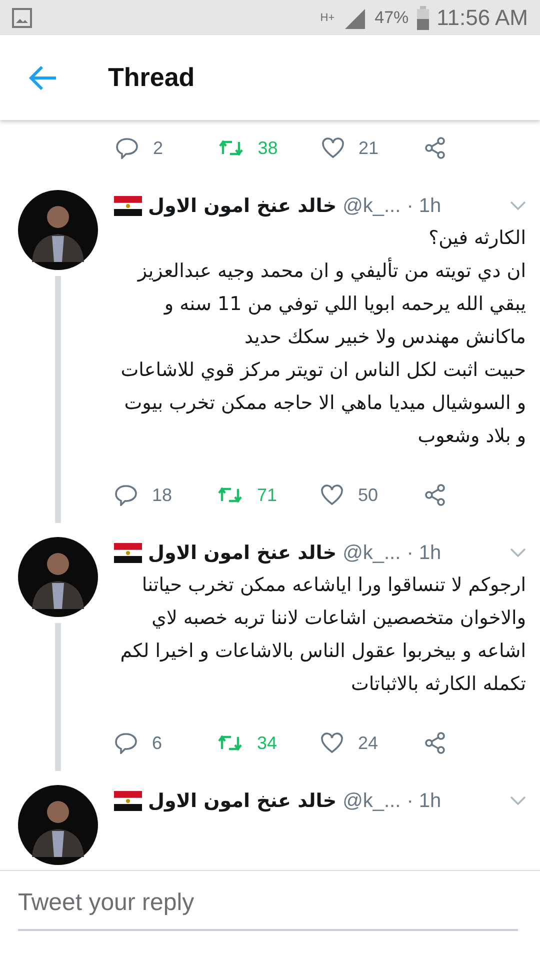 The image size is (540, 960). What do you see at coordinates (267, 743) in the screenshot?
I see `retweet-count: 34` at bounding box center [267, 743].